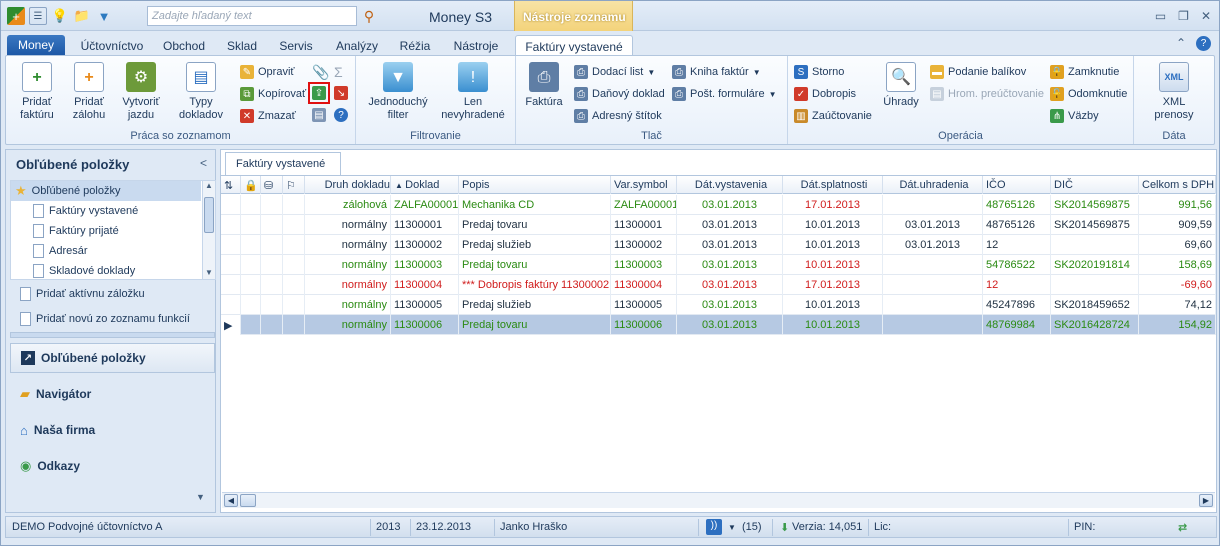  I want to click on col-header-paid-date: Dát.uhradenia, so click(933, 185).